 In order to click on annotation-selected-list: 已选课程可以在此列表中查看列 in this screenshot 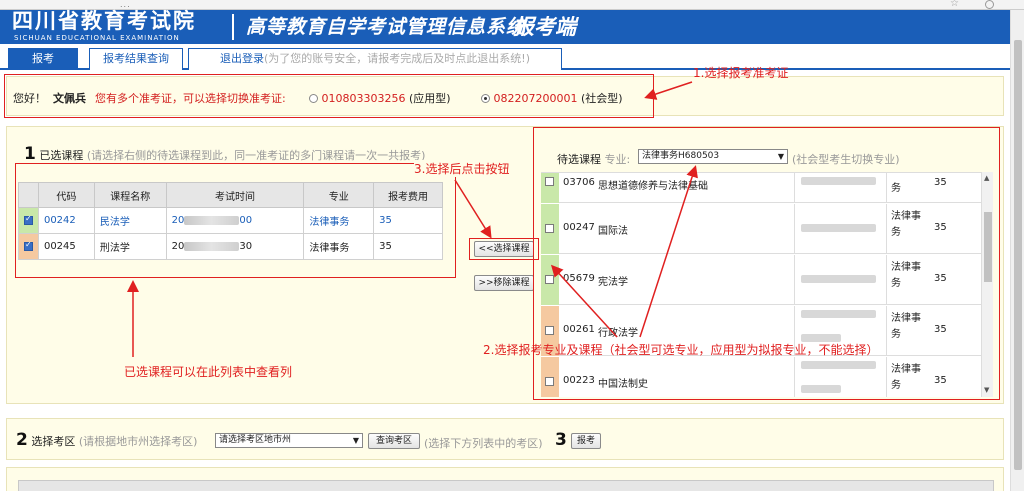, I will do `click(208, 372)`.